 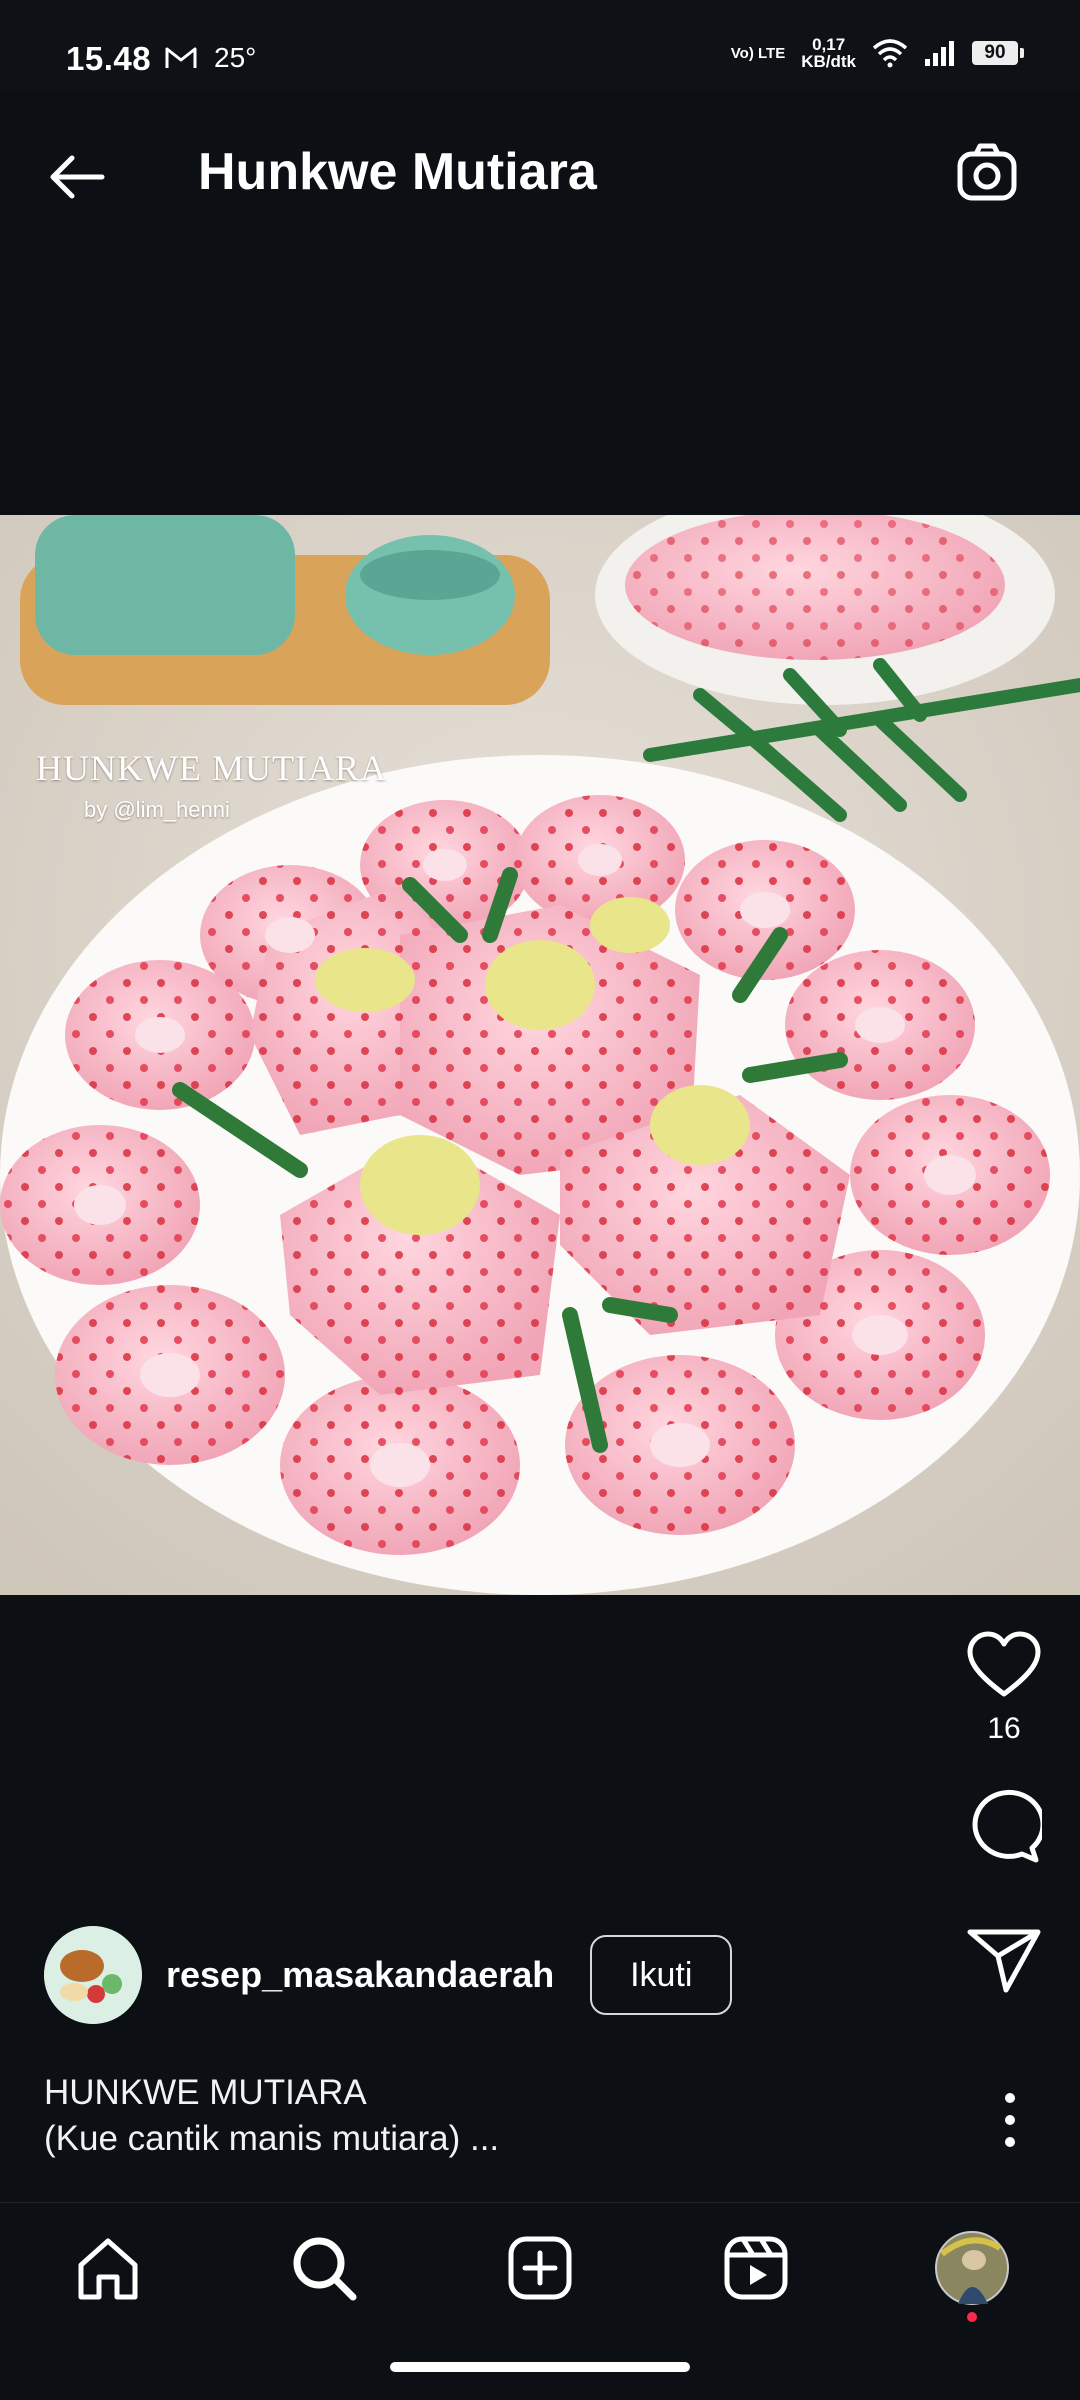 What do you see at coordinates (987, 175) in the screenshot?
I see `camera-icon` at bounding box center [987, 175].